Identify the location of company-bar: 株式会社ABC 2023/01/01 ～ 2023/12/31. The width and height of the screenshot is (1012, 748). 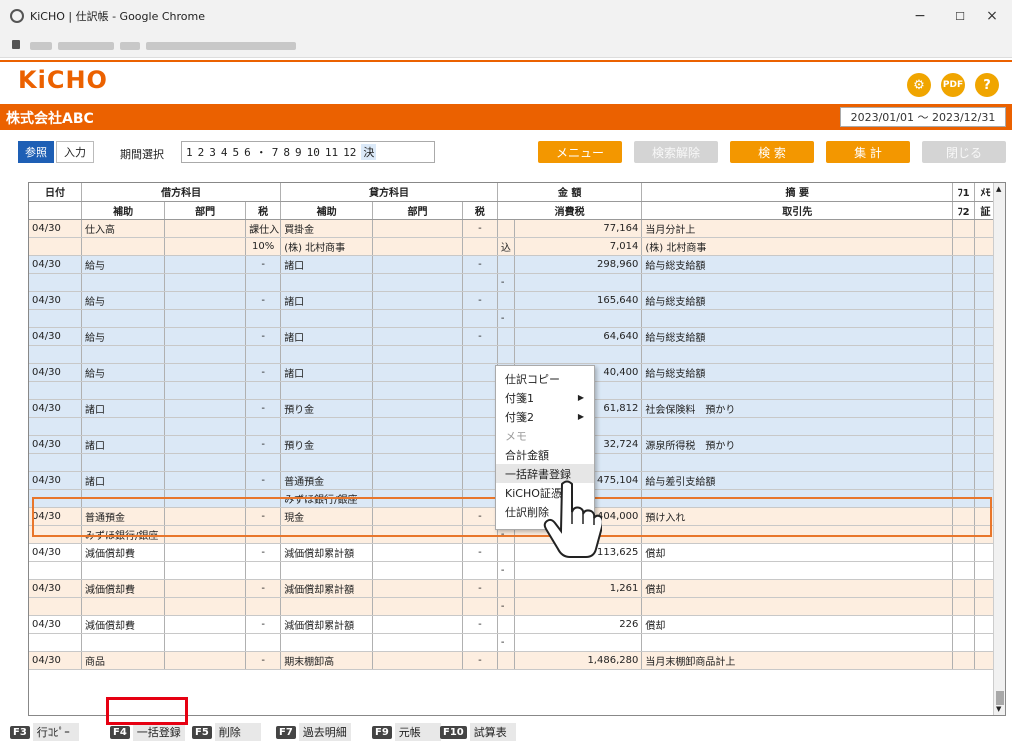
(506, 117).